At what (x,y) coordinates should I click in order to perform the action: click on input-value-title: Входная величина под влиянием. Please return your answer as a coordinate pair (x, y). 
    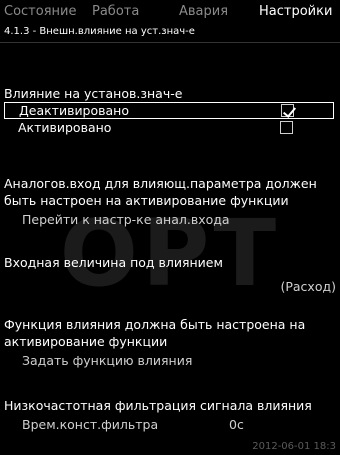
    Looking at the image, I should click on (113, 262).